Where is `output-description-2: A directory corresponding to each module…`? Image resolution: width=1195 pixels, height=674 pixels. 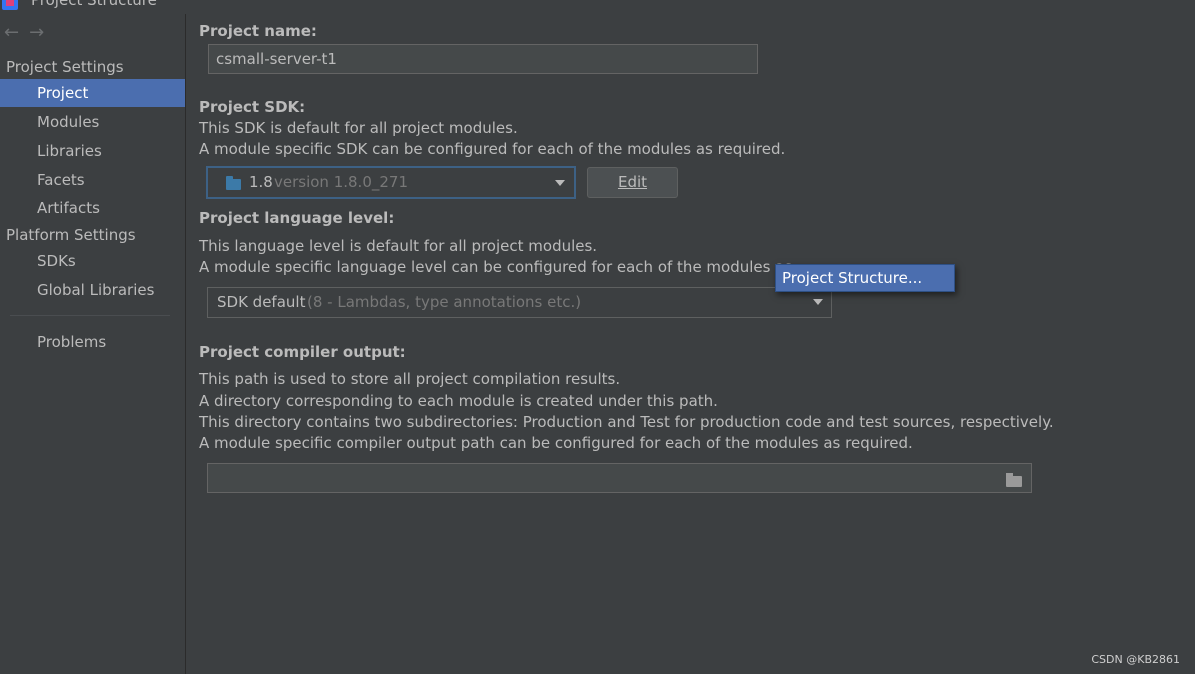
output-description-2: A directory corresponding to each module… is located at coordinates (458, 401).